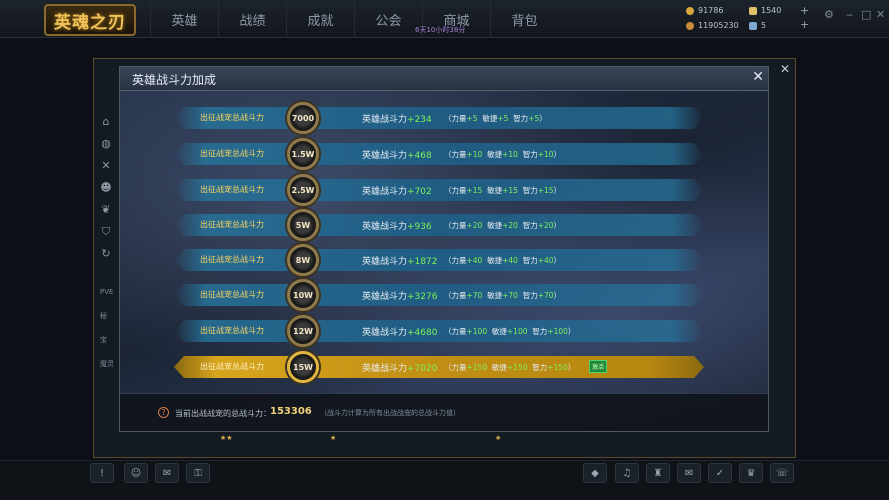 The image size is (889, 500). I want to click on gold-coin-icon, so click(690, 10).